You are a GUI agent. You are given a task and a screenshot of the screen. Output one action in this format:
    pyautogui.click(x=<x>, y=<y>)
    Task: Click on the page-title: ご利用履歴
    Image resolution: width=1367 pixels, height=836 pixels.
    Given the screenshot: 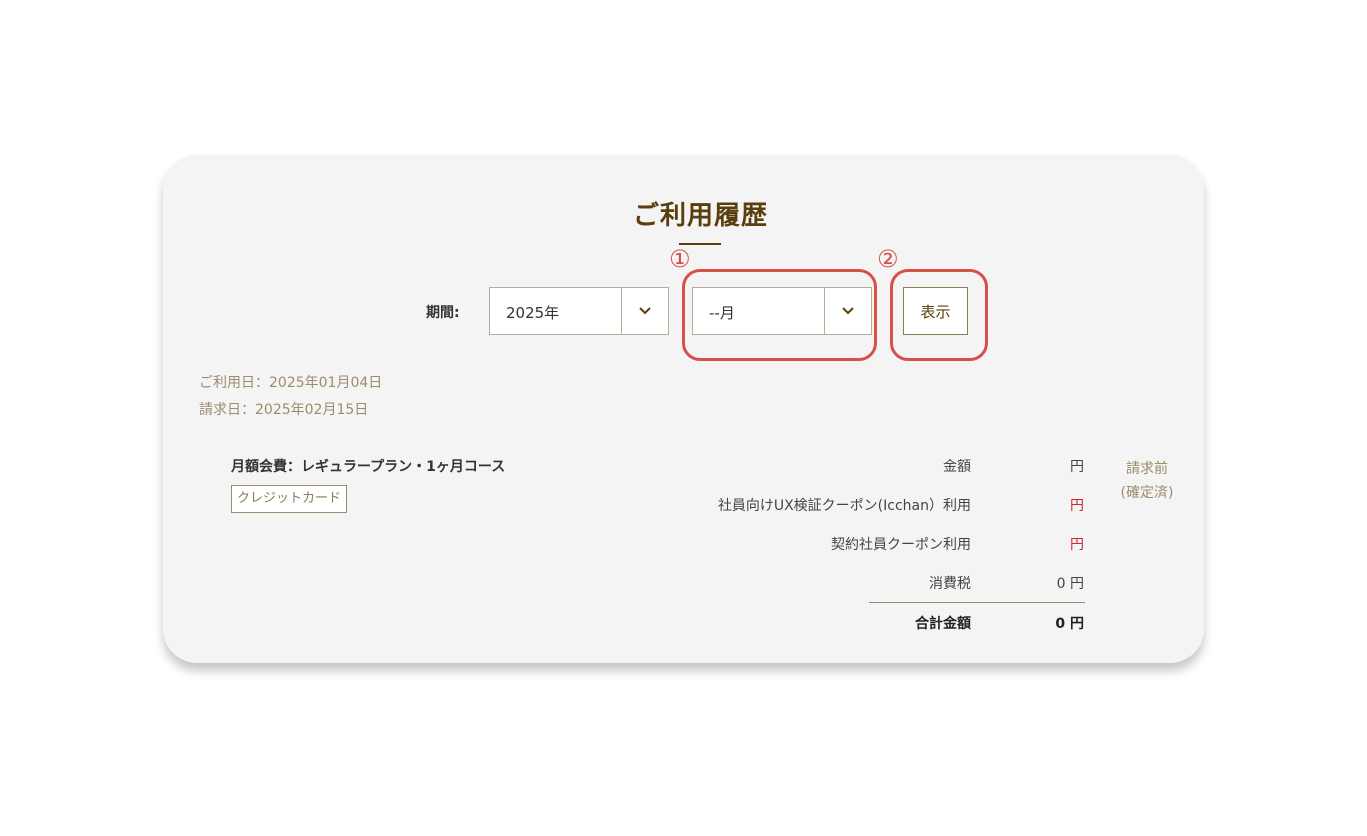 What is the action you would take?
    pyautogui.click(x=700, y=216)
    